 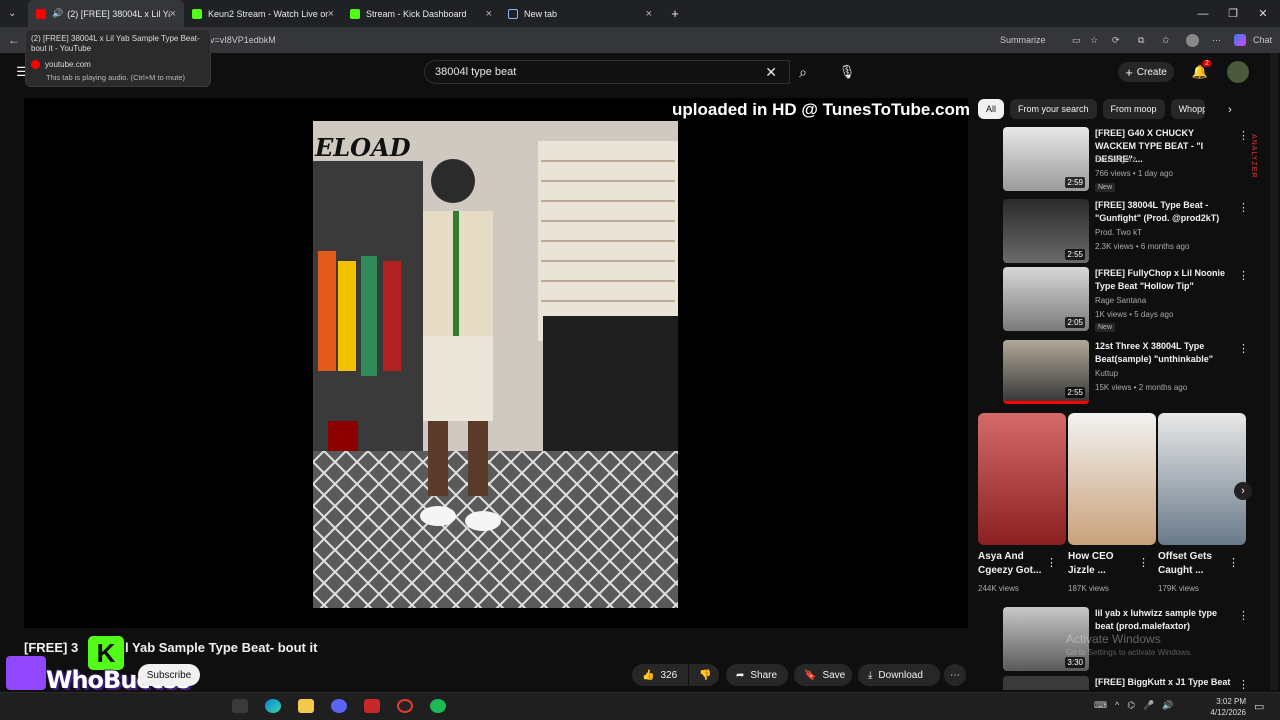 What do you see at coordinates (1165, 682) in the screenshot?
I see `video-title: [FREE] BiggKutt x J1 Type Beat` at bounding box center [1165, 682].